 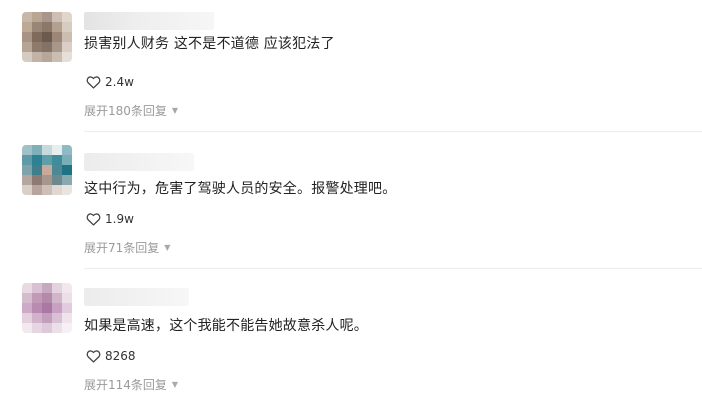 What do you see at coordinates (226, 326) in the screenshot?
I see `comment-text: 如果是高速，这个我能不能告她故意杀人呢。` at bounding box center [226, 326].